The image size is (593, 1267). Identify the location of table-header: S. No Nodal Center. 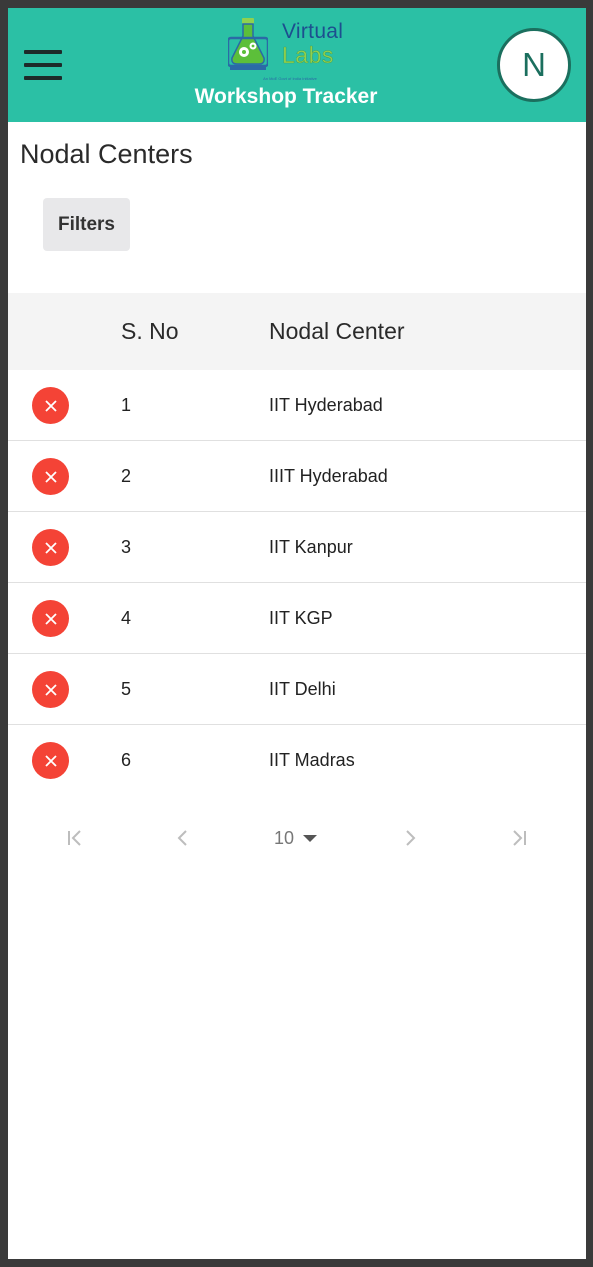
(297, 331).